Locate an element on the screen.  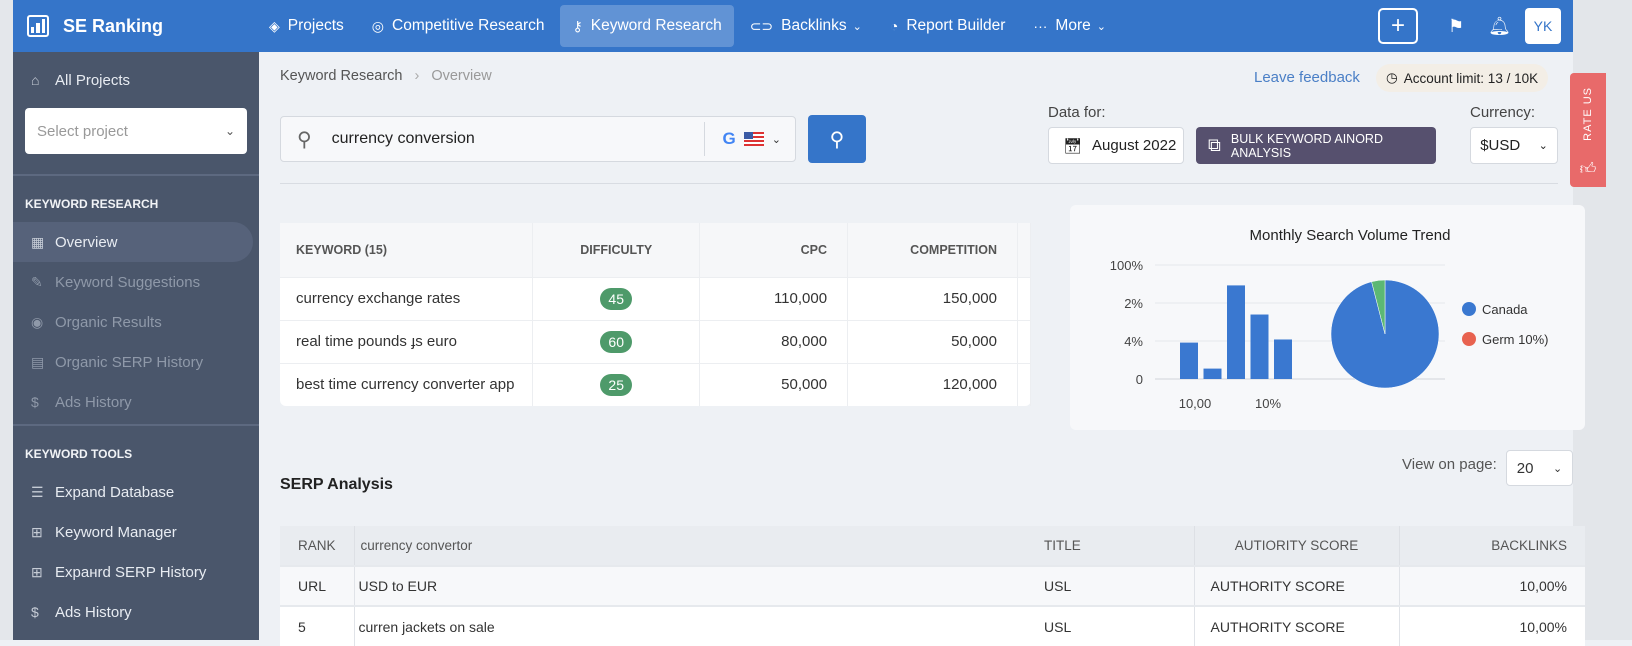
sidebar-item-expand-database: ☰ Expand Database is located at coordinates (136, 492).